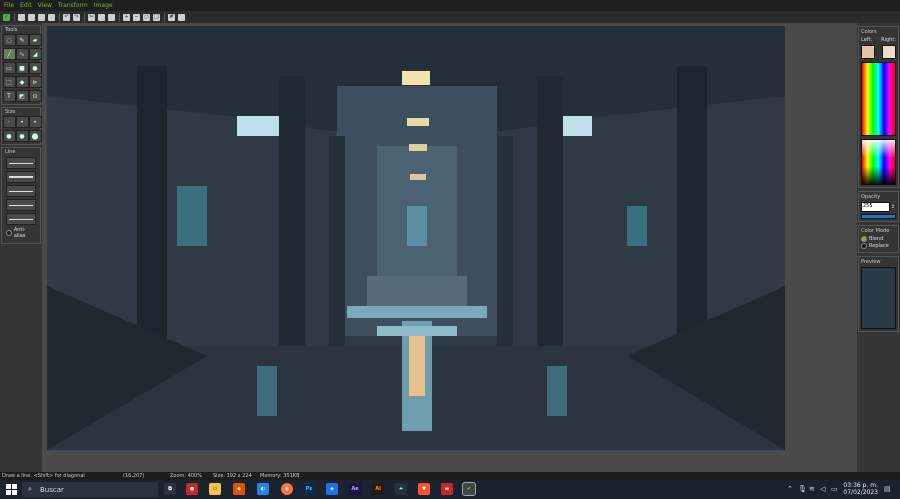 The width and height of the screenshot is (900, 499). Describe the element at coordinates (9, 96) in the screenshot. I see `text-tool-icon: T` at that location.